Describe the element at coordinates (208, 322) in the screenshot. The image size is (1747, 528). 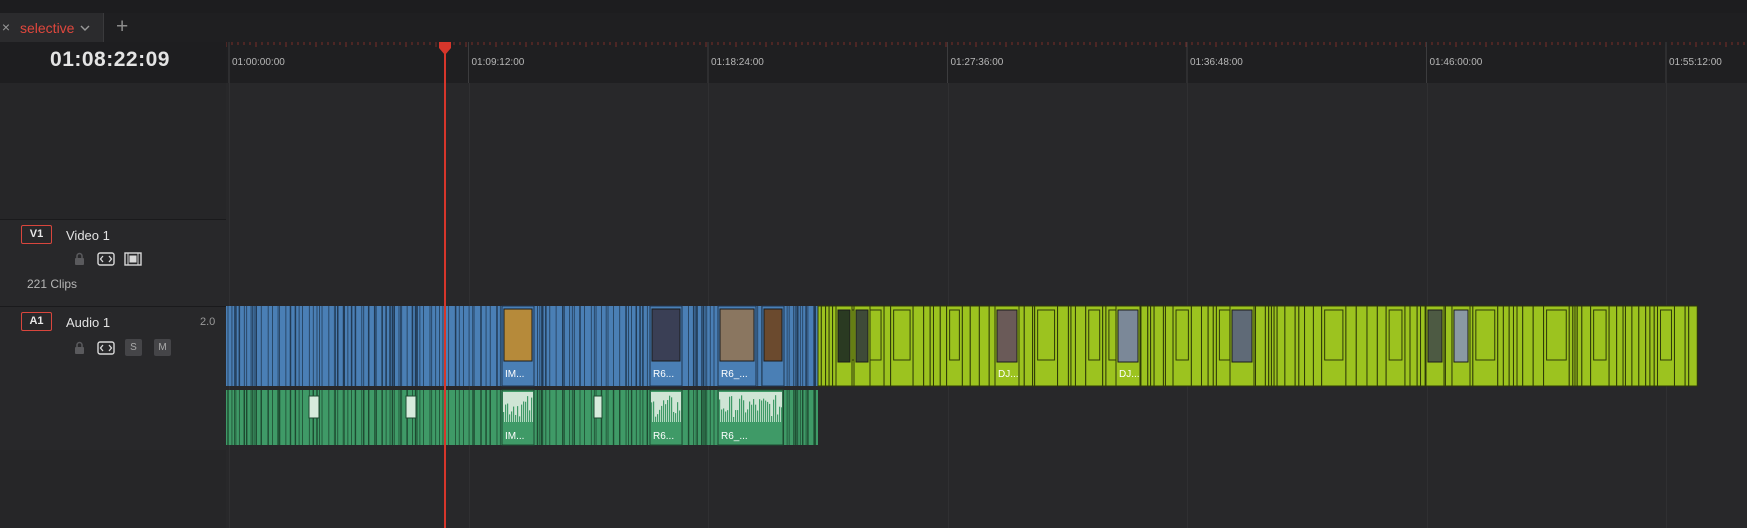
I see `channel-format: 2.0` at that location.